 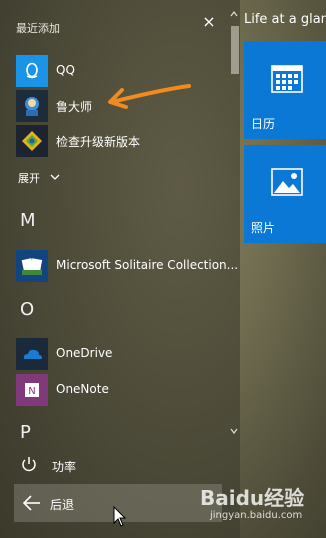 What do you see at coordinates (263, 124) in the screenshot?
I see `tile-label: 日历` at bounding box center [263, 124].